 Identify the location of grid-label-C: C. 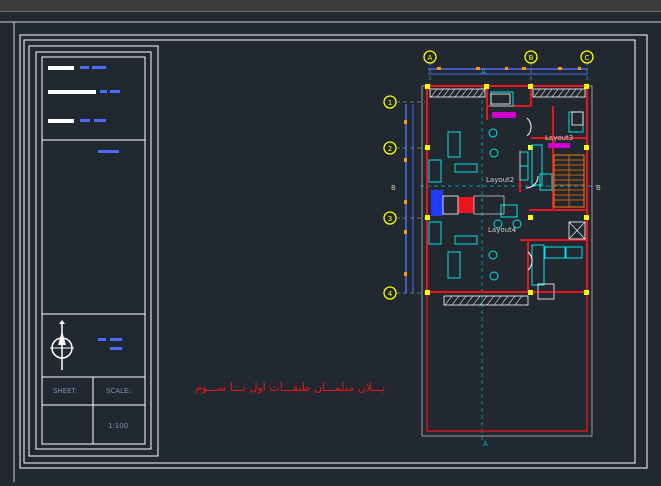
(587, 58).